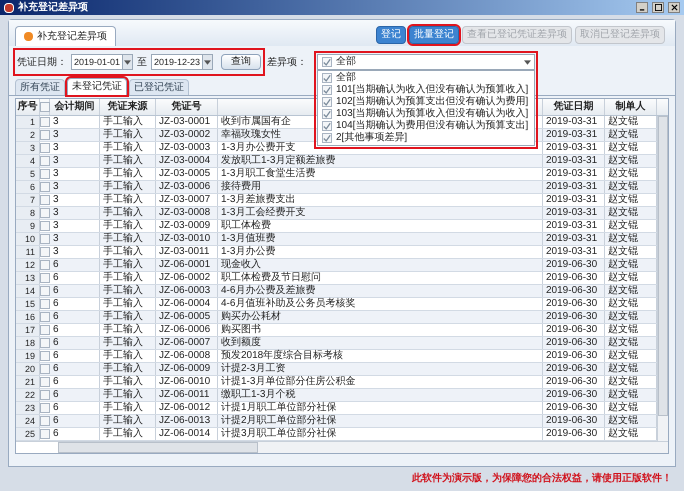  I want to click on dropdown-option: 102[当期确认为预算支出但没有确认为费用], so click(432, 102).